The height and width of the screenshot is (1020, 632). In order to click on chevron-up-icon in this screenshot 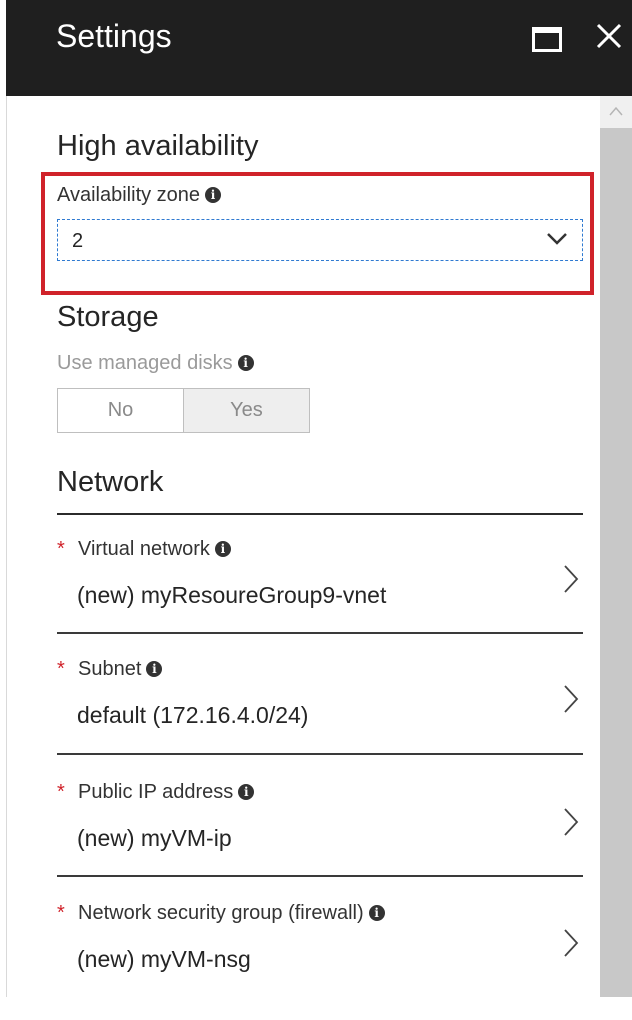, I will do `click(616, 111)`.